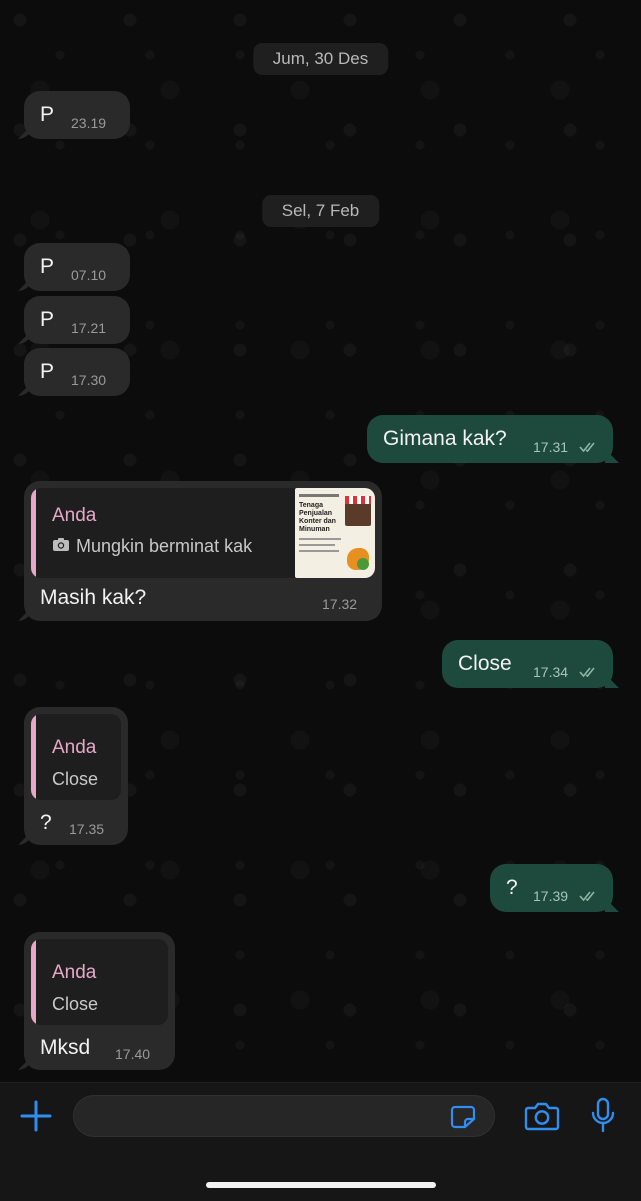  I want to click on quoted-image-thumbnail: Tenaga Penjualan Konter dan Minuman, so click(335, 533).